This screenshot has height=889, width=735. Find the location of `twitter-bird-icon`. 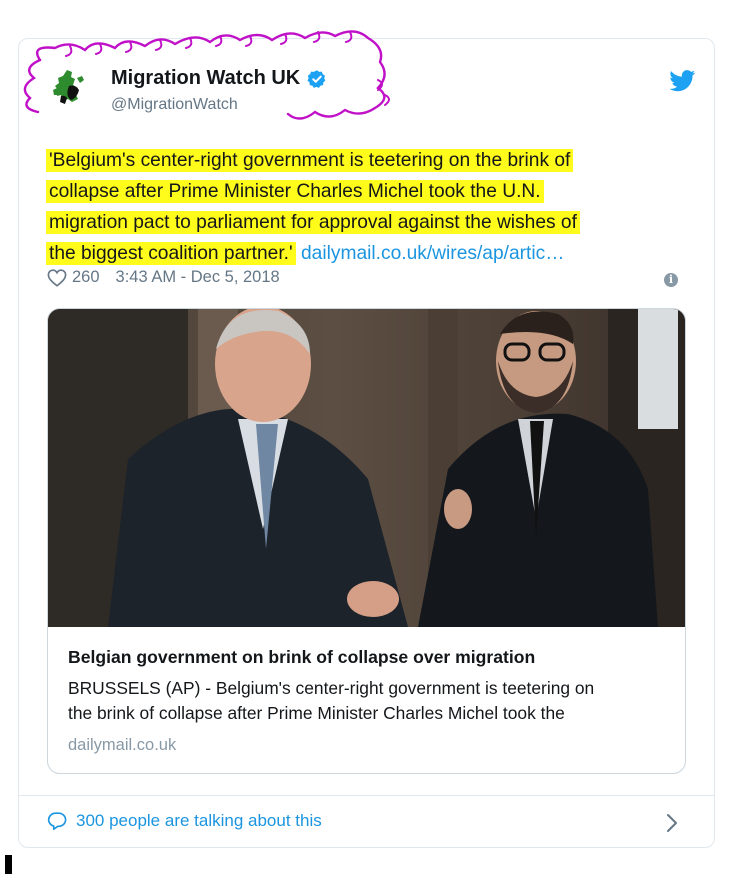

twitter-bird-icon is located at coordinates (682, 81).